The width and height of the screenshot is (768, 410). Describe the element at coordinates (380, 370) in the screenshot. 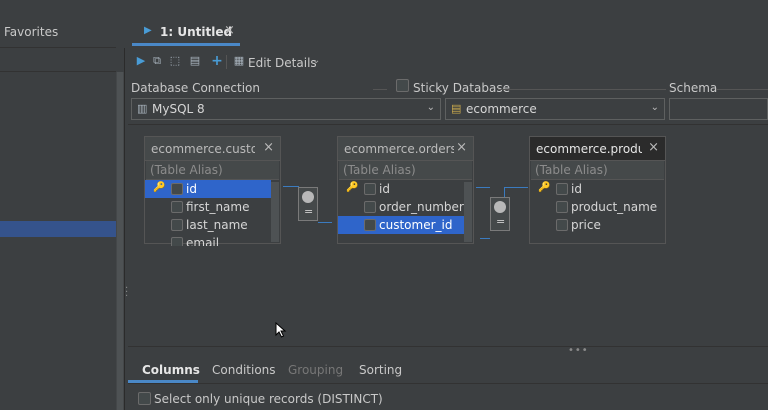

I see `tab-sorting: Sorting` at that location.